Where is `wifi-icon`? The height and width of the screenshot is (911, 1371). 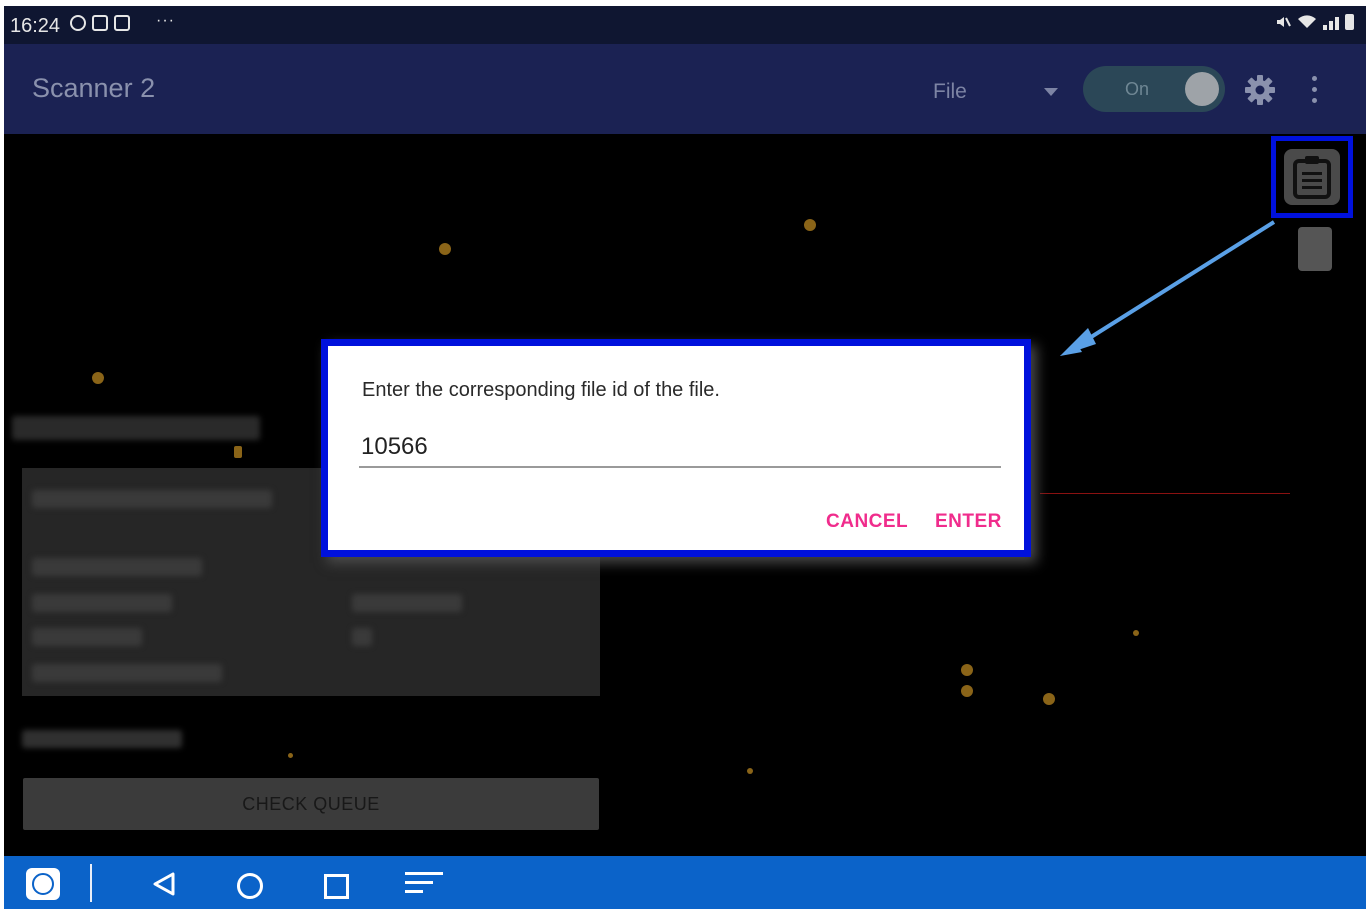
wifi-icon is located at coordinates (1307, 21).